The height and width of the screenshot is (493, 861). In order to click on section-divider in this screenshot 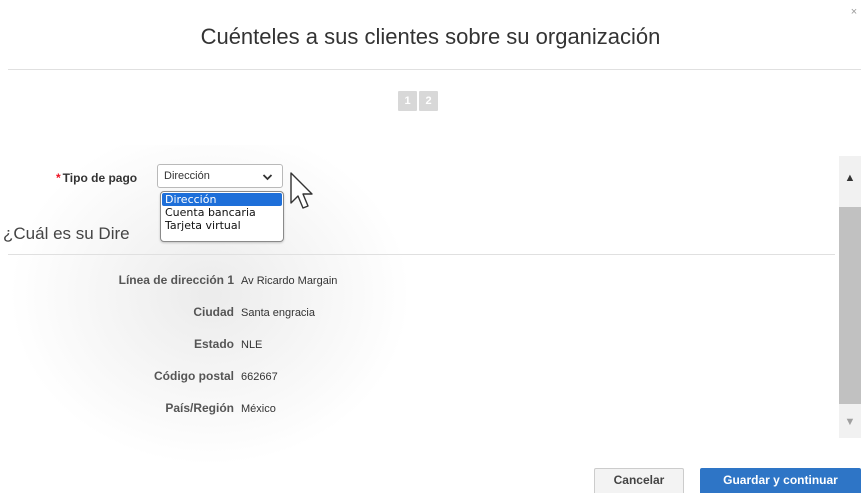, I will do `click(421, 254)`.